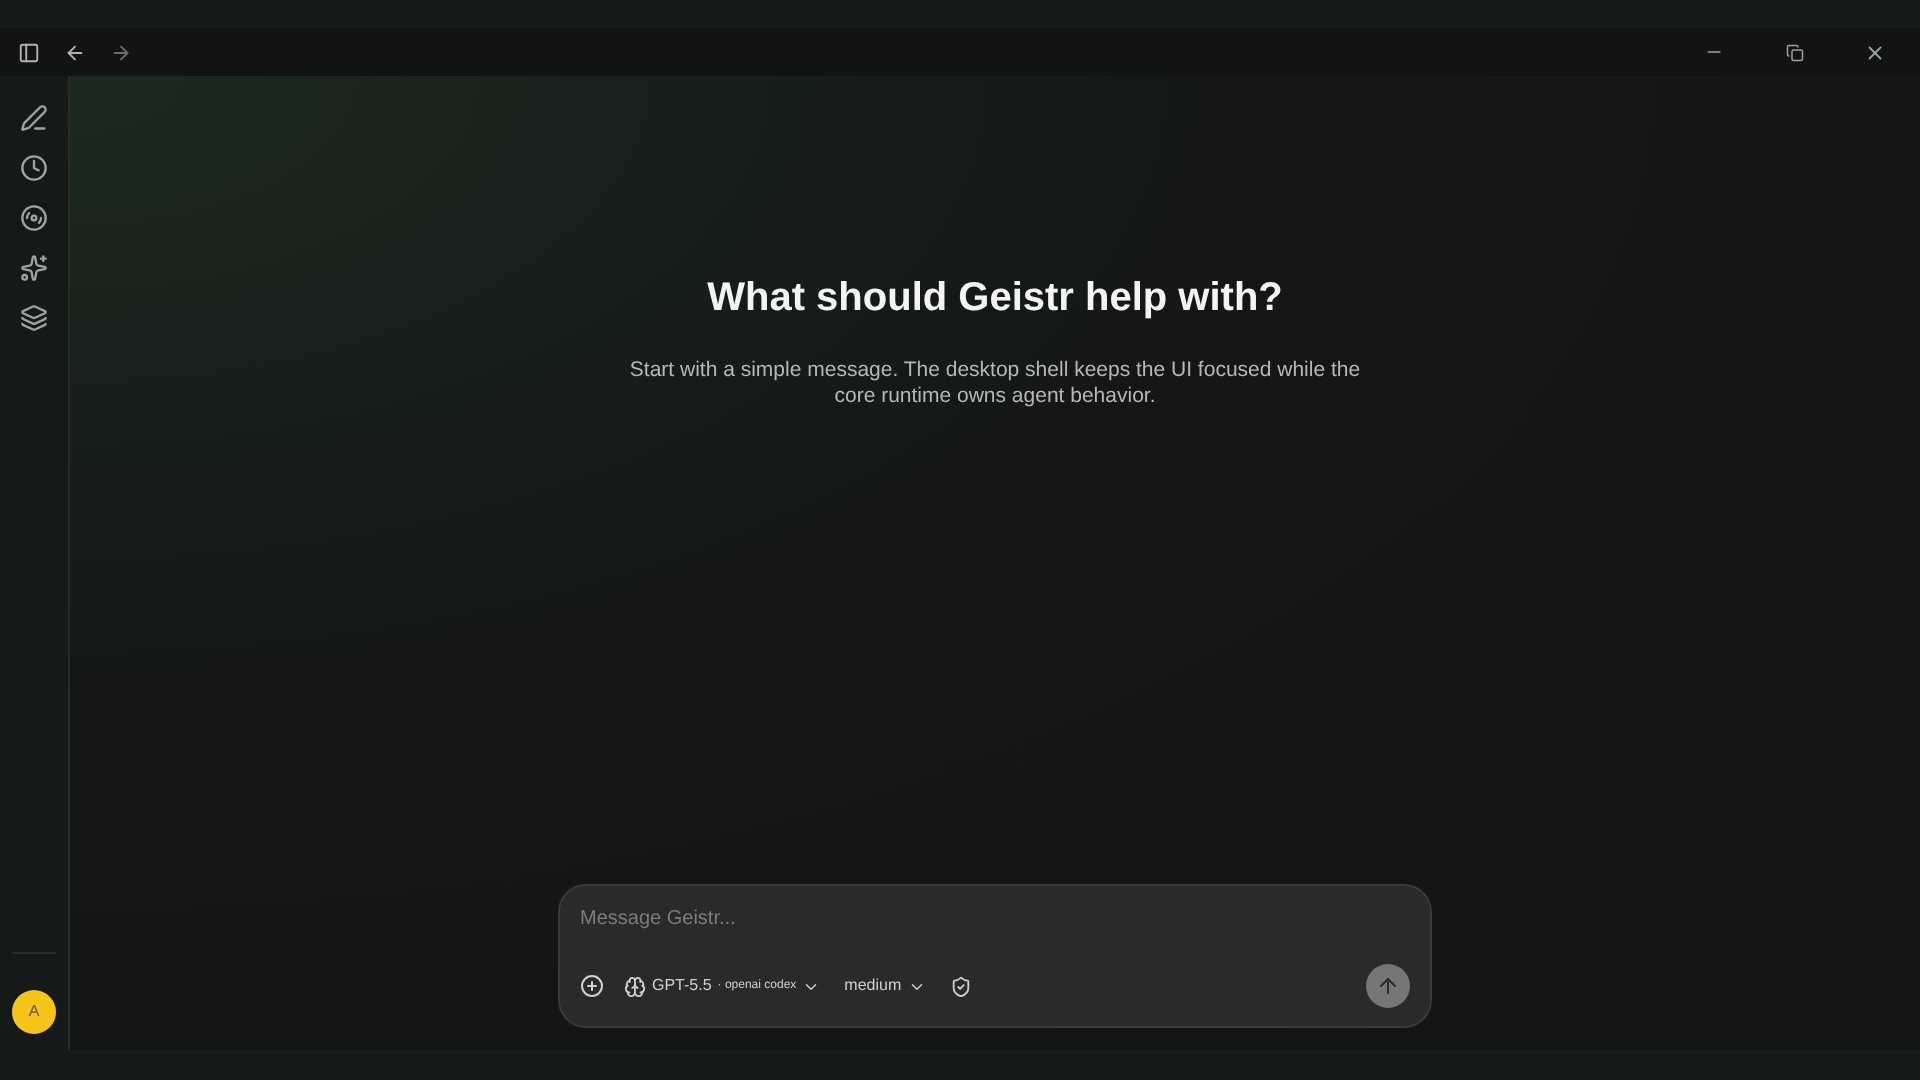  What do you see at coordinates (1874, 52) in the screenshot?
I see `close-icon` at bounding box center [1874, 52].